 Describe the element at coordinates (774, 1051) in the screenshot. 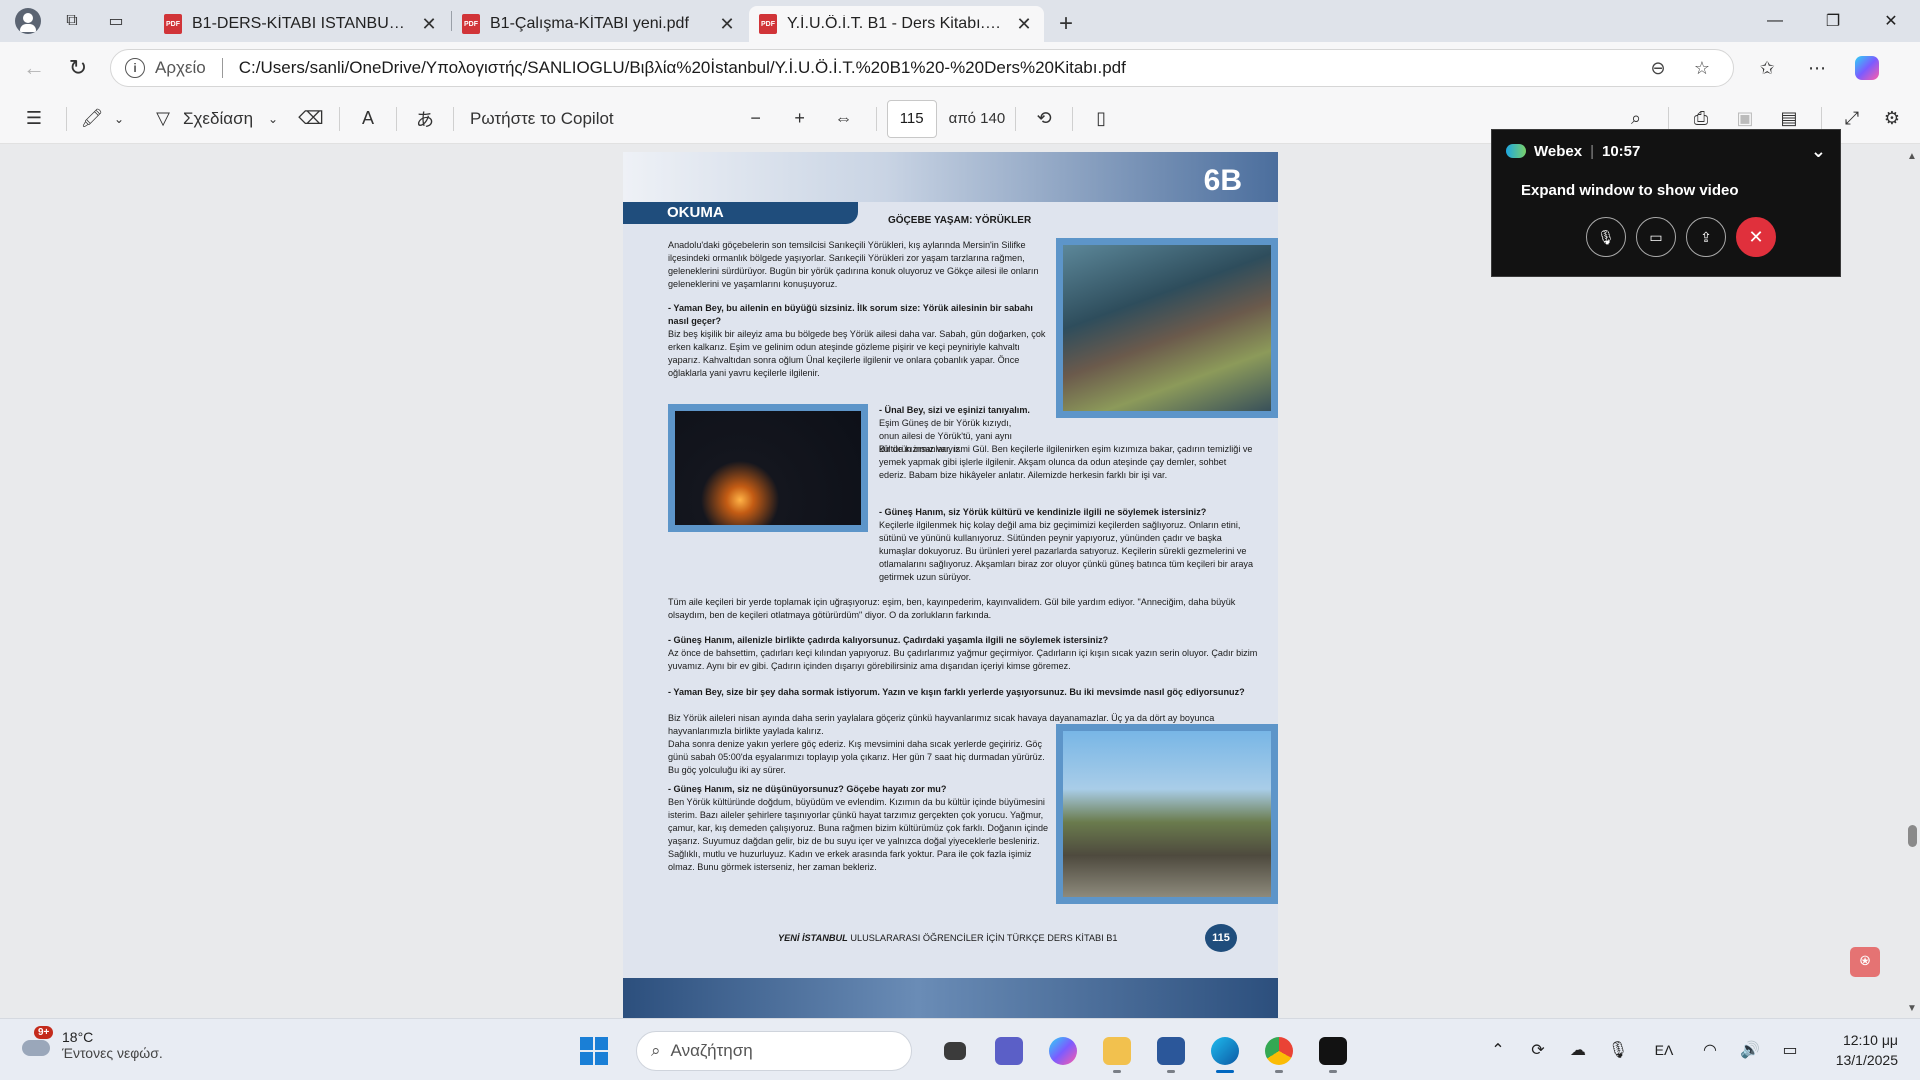

I see `taskbar-search-input: ⌕ Αναζήτηση` at that location.